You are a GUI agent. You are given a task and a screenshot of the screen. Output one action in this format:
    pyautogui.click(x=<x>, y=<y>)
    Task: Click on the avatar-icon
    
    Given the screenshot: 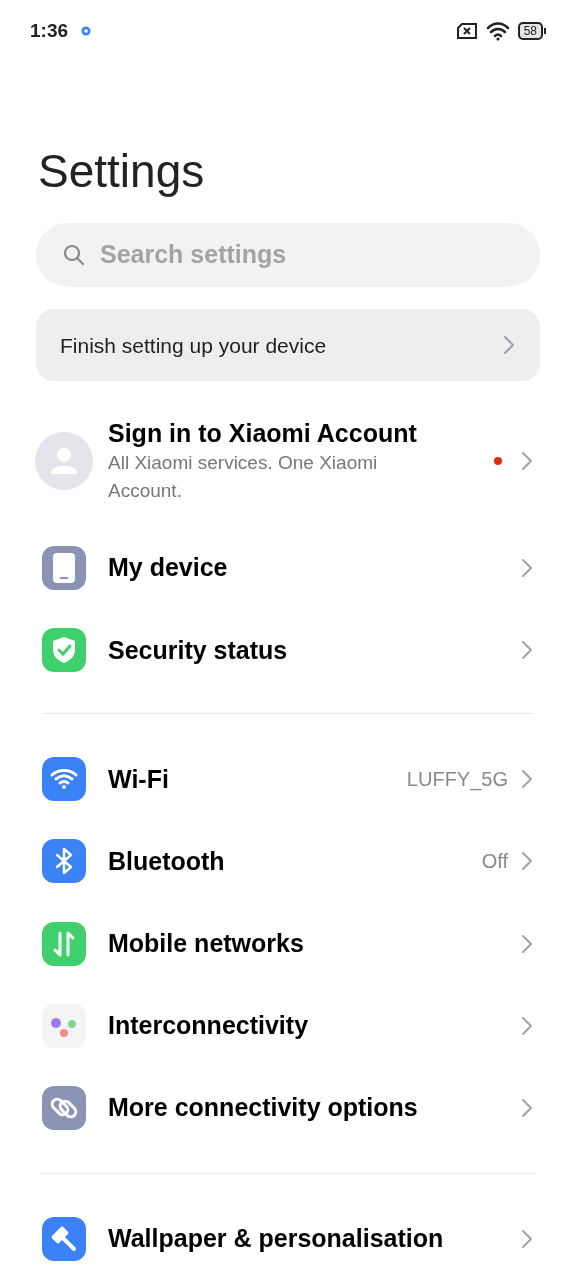 What is the action you would take?
    pyautogui.click(x=64, y=461)
    